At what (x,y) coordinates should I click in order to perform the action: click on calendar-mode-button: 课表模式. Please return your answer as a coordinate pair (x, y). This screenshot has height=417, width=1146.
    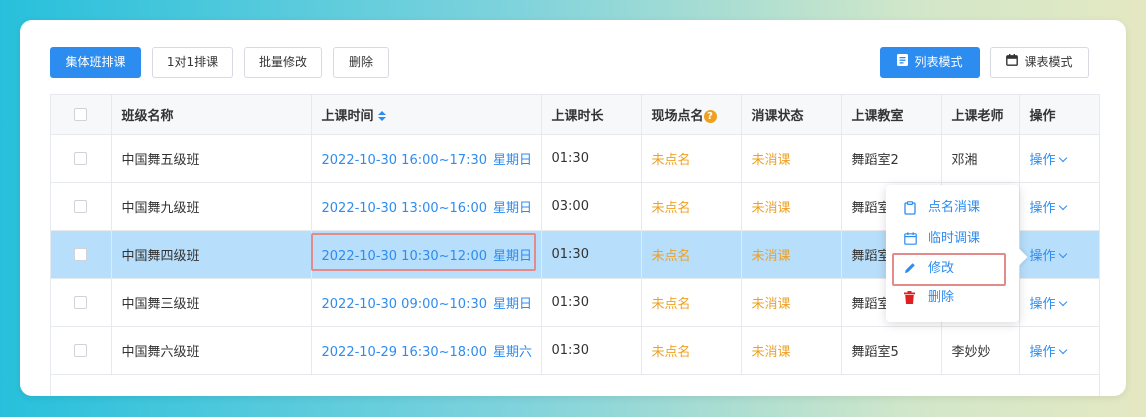
    Looking at the image, I should click on (1039, 62).